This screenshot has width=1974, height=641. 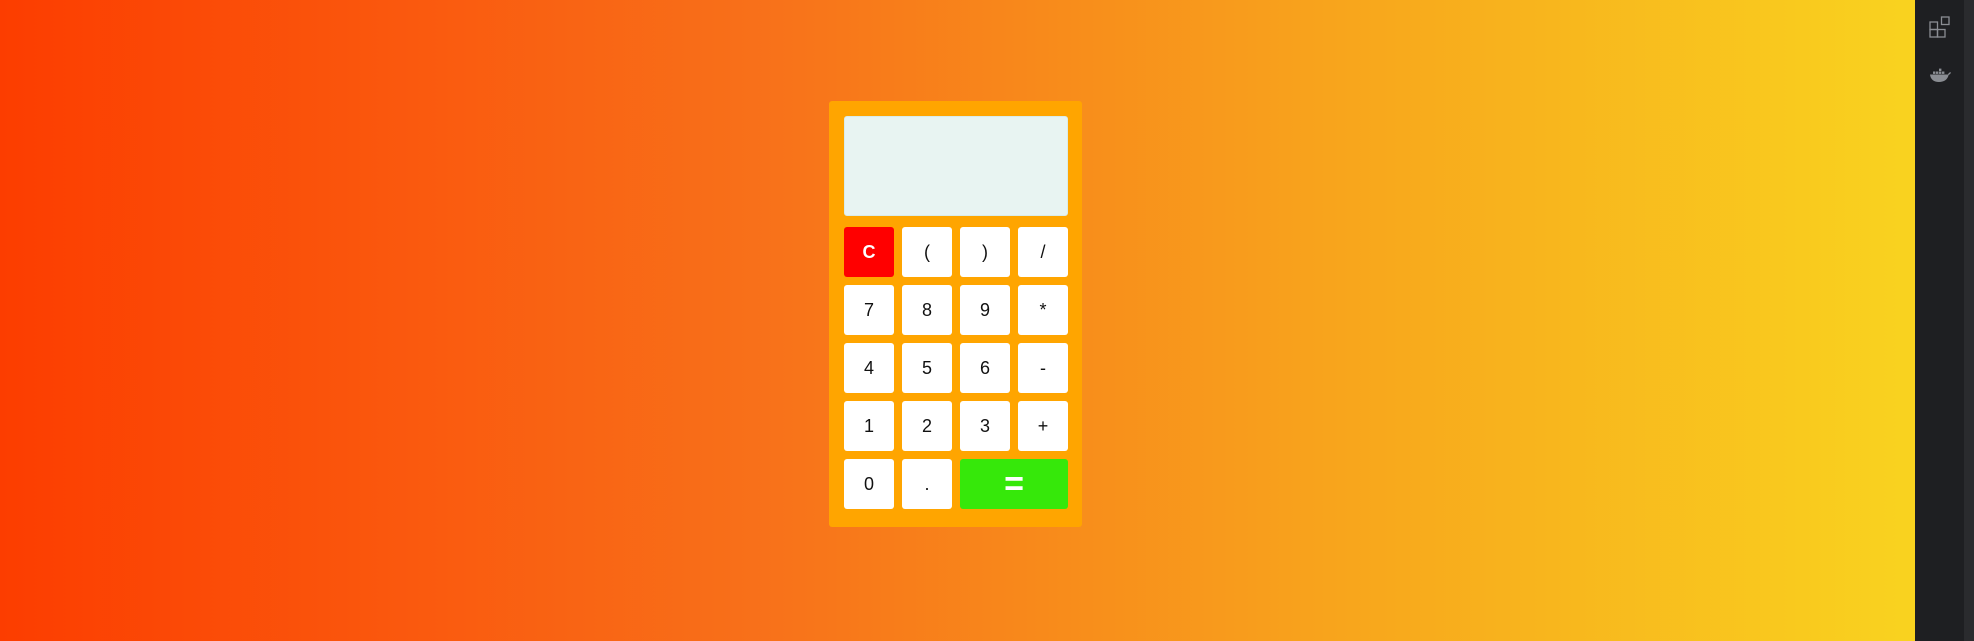 What do you see at coordinates (869, 252) in the screenshot?
I see `clear-button: C` at bounding box center [869, 252].